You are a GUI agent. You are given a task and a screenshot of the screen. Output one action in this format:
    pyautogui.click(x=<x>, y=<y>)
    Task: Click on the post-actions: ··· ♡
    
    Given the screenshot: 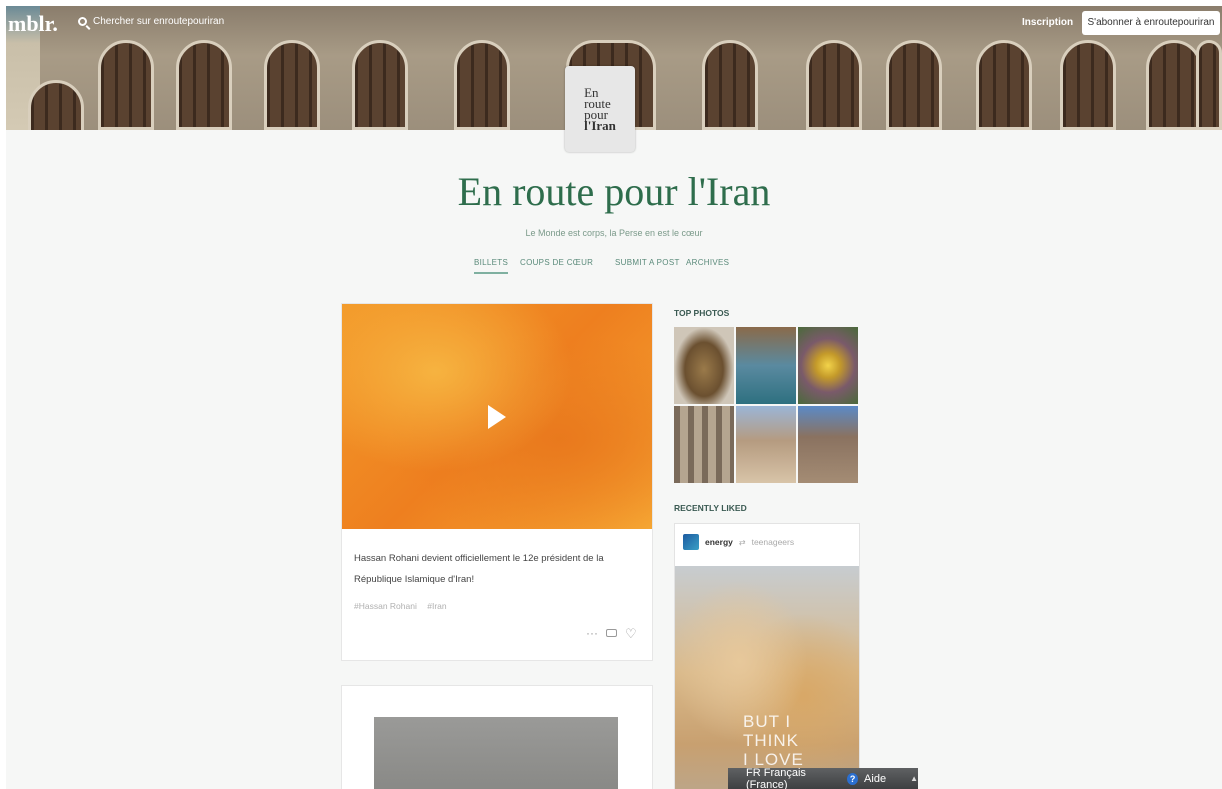 What is the action you would take?
    pyautogui.click(x=611, y=633)
    